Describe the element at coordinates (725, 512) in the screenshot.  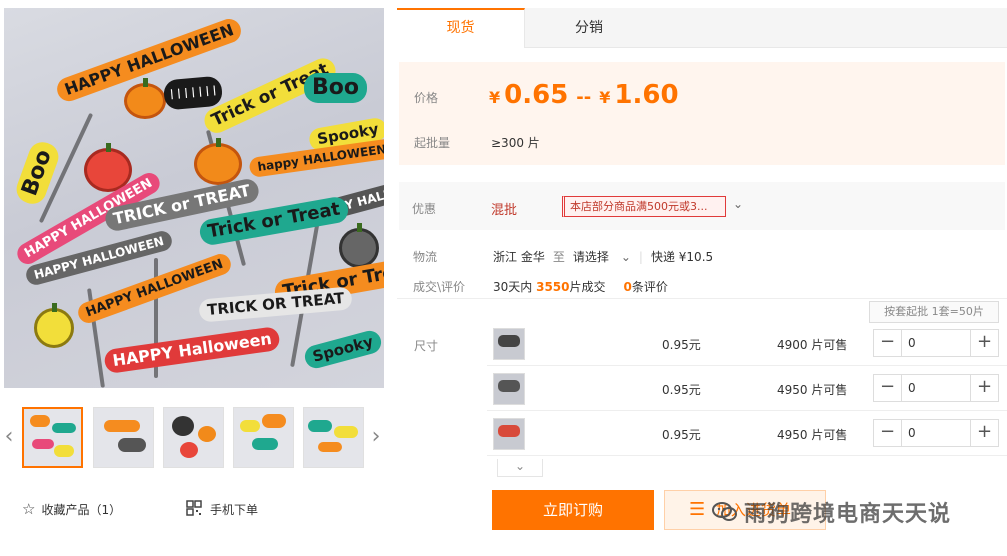
I see `wechat-icon` at that location.